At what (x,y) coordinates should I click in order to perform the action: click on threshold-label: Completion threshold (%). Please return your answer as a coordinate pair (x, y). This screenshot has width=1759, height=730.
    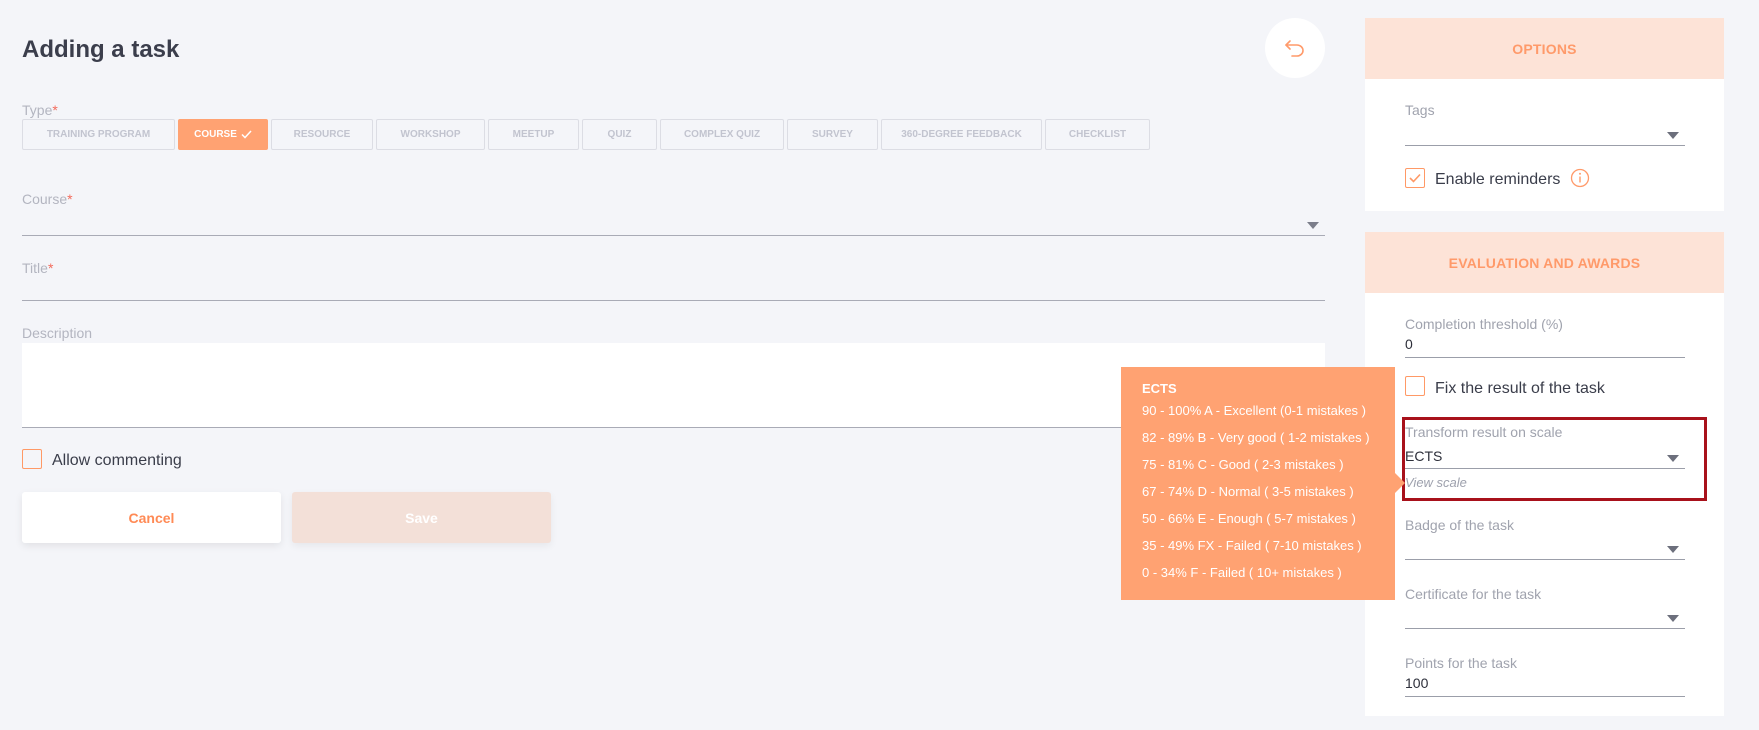
    Looking at the image, I should click on (1484, 324).